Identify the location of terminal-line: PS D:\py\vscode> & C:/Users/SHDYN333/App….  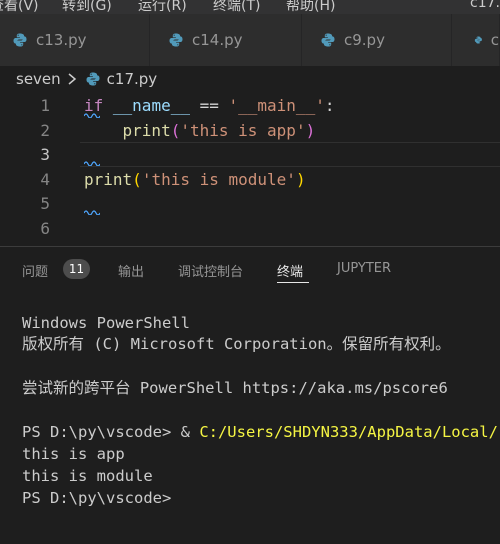
(260, 432).